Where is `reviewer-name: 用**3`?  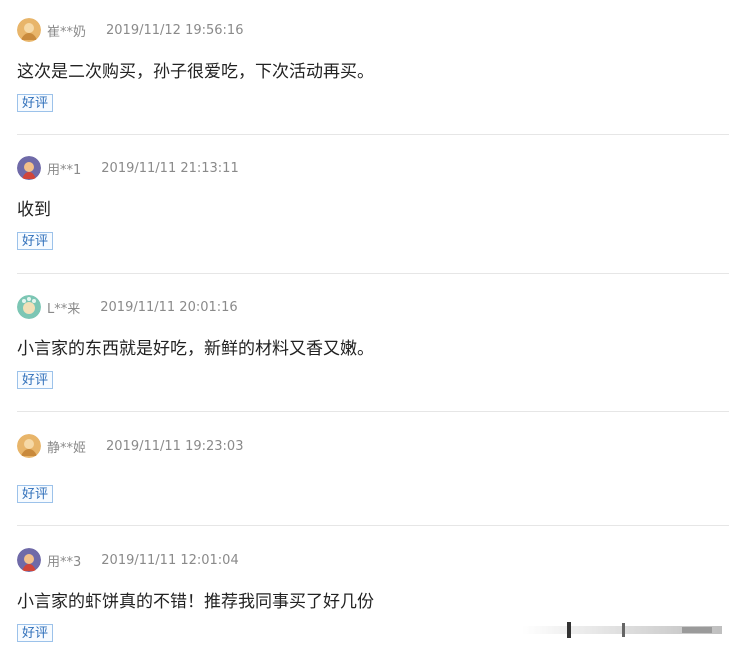
reviewer-name: 用**3 is located at coordinates (64, 562).